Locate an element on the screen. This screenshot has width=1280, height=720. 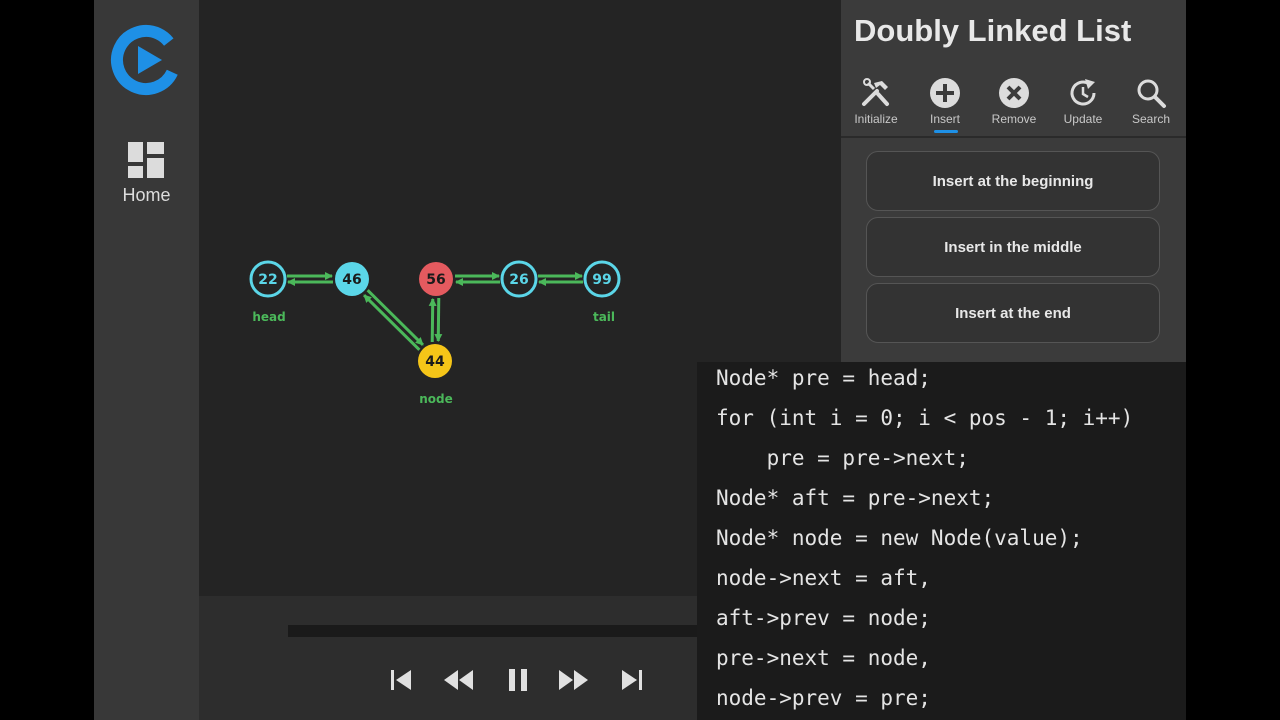
code-line: node->prev = pre; is located at coordinates (823, 698).